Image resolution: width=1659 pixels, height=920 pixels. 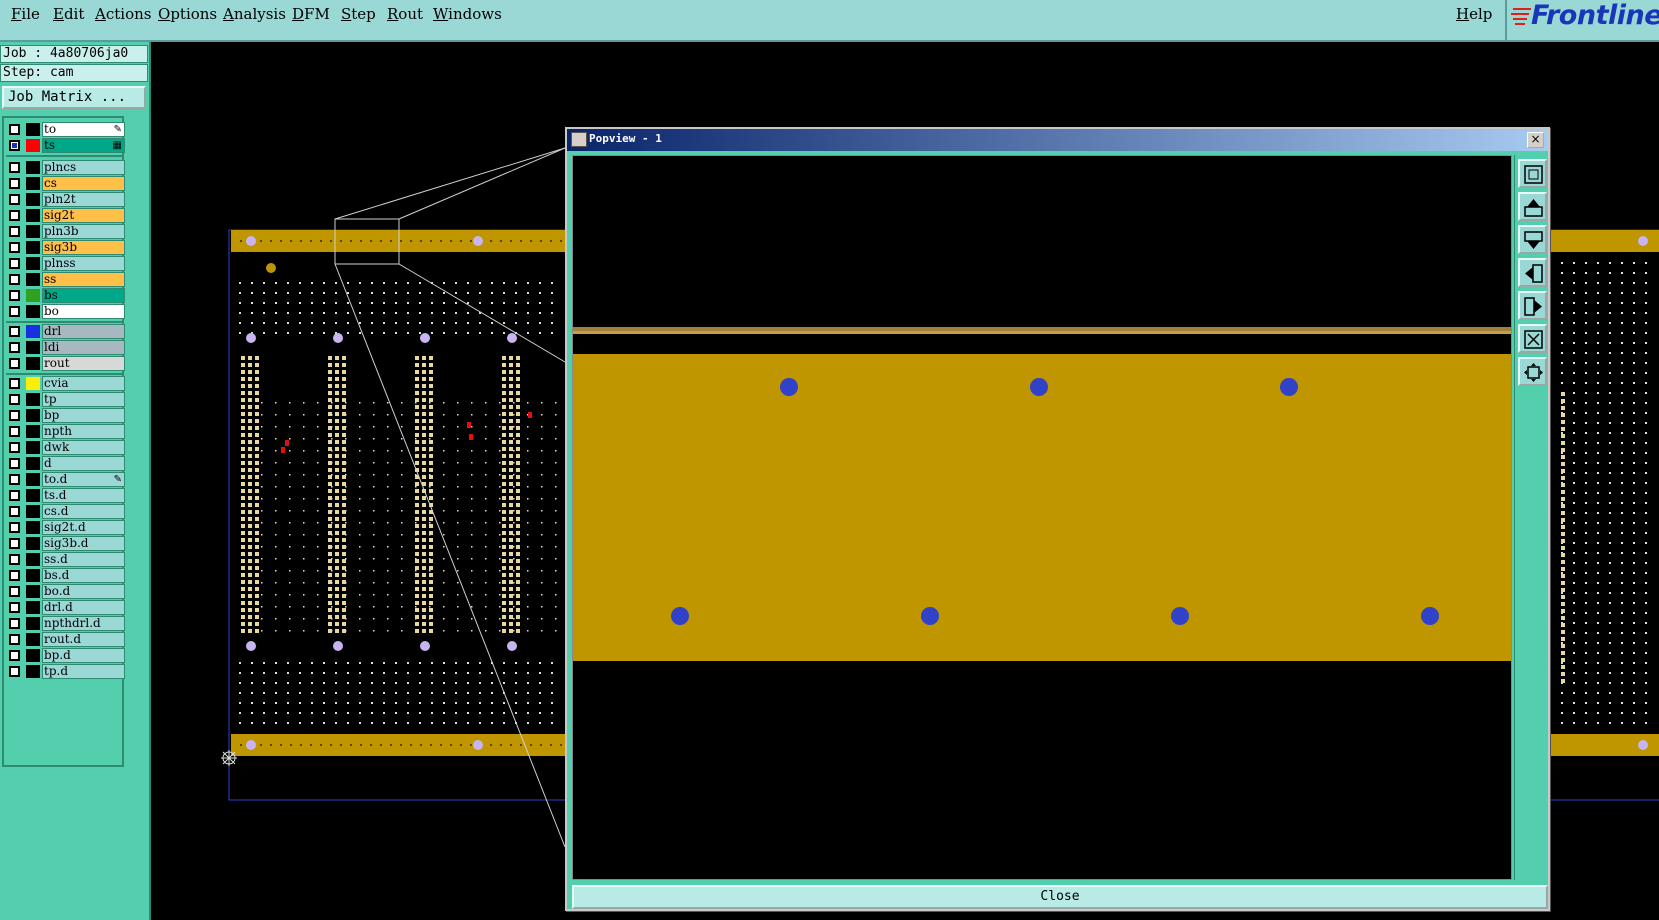 I want to click on pan-left-button, so click(x=1532, y=272).